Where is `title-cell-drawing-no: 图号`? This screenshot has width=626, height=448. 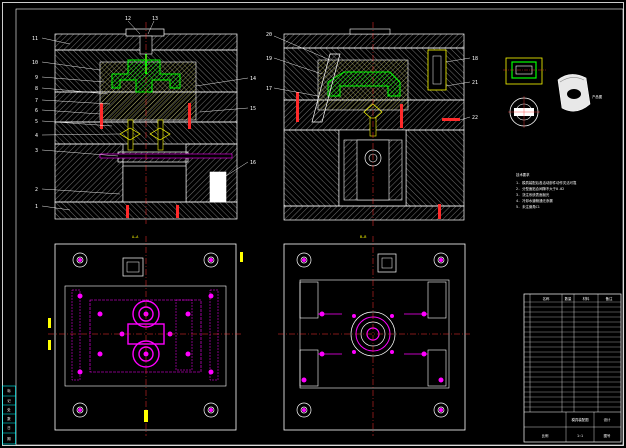
title-cell-drawing-no: 图号 is located at coordinates (607, 435).